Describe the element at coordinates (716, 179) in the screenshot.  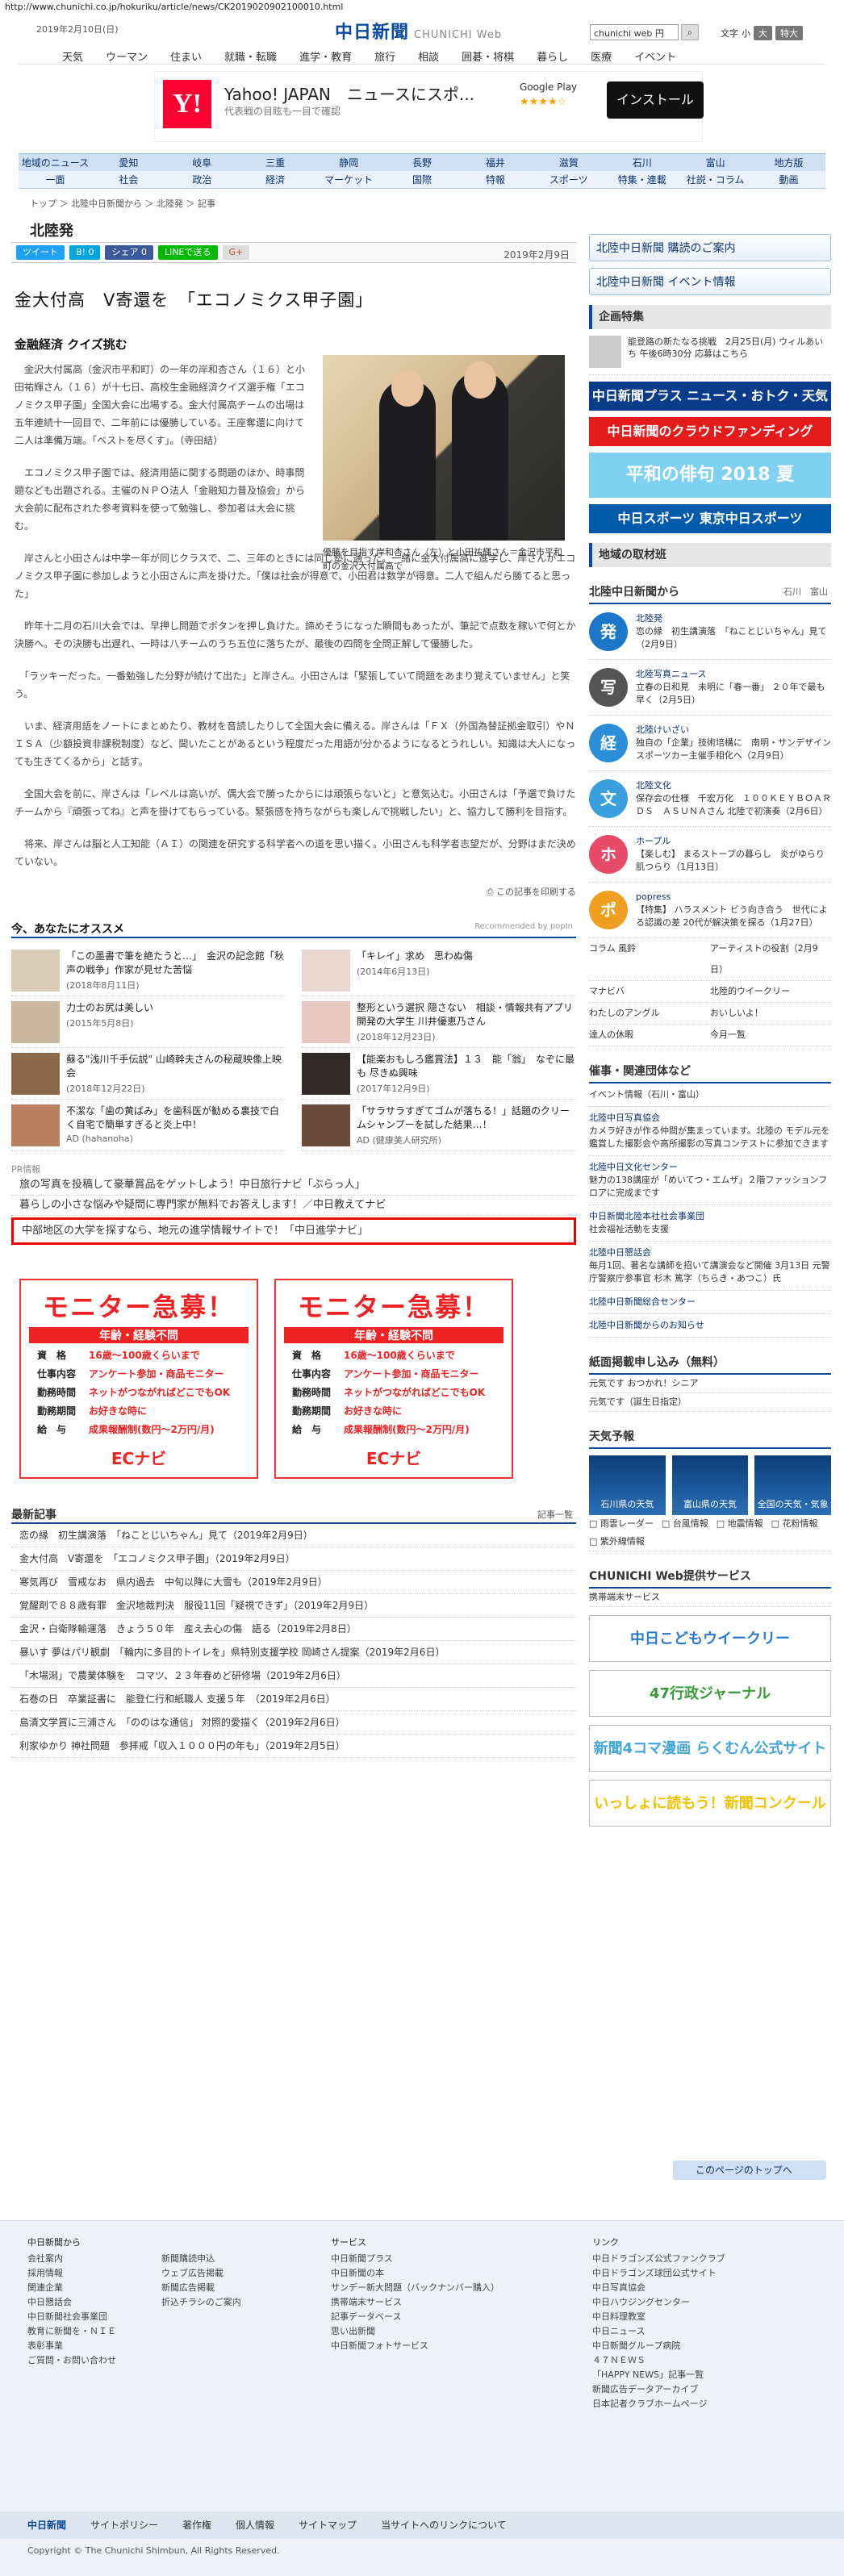
I see `category-nav-item: 社説・コラム` at that location.